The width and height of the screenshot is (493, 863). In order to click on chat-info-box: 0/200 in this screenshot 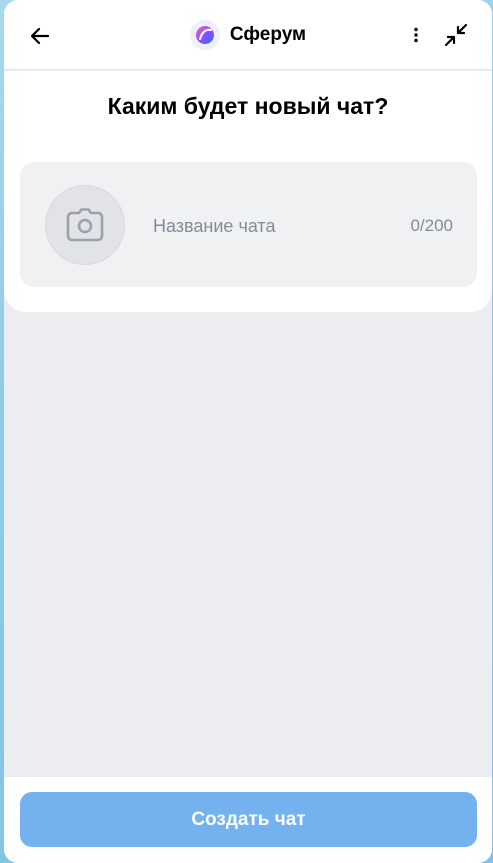, I will do `click(248, 224)`.